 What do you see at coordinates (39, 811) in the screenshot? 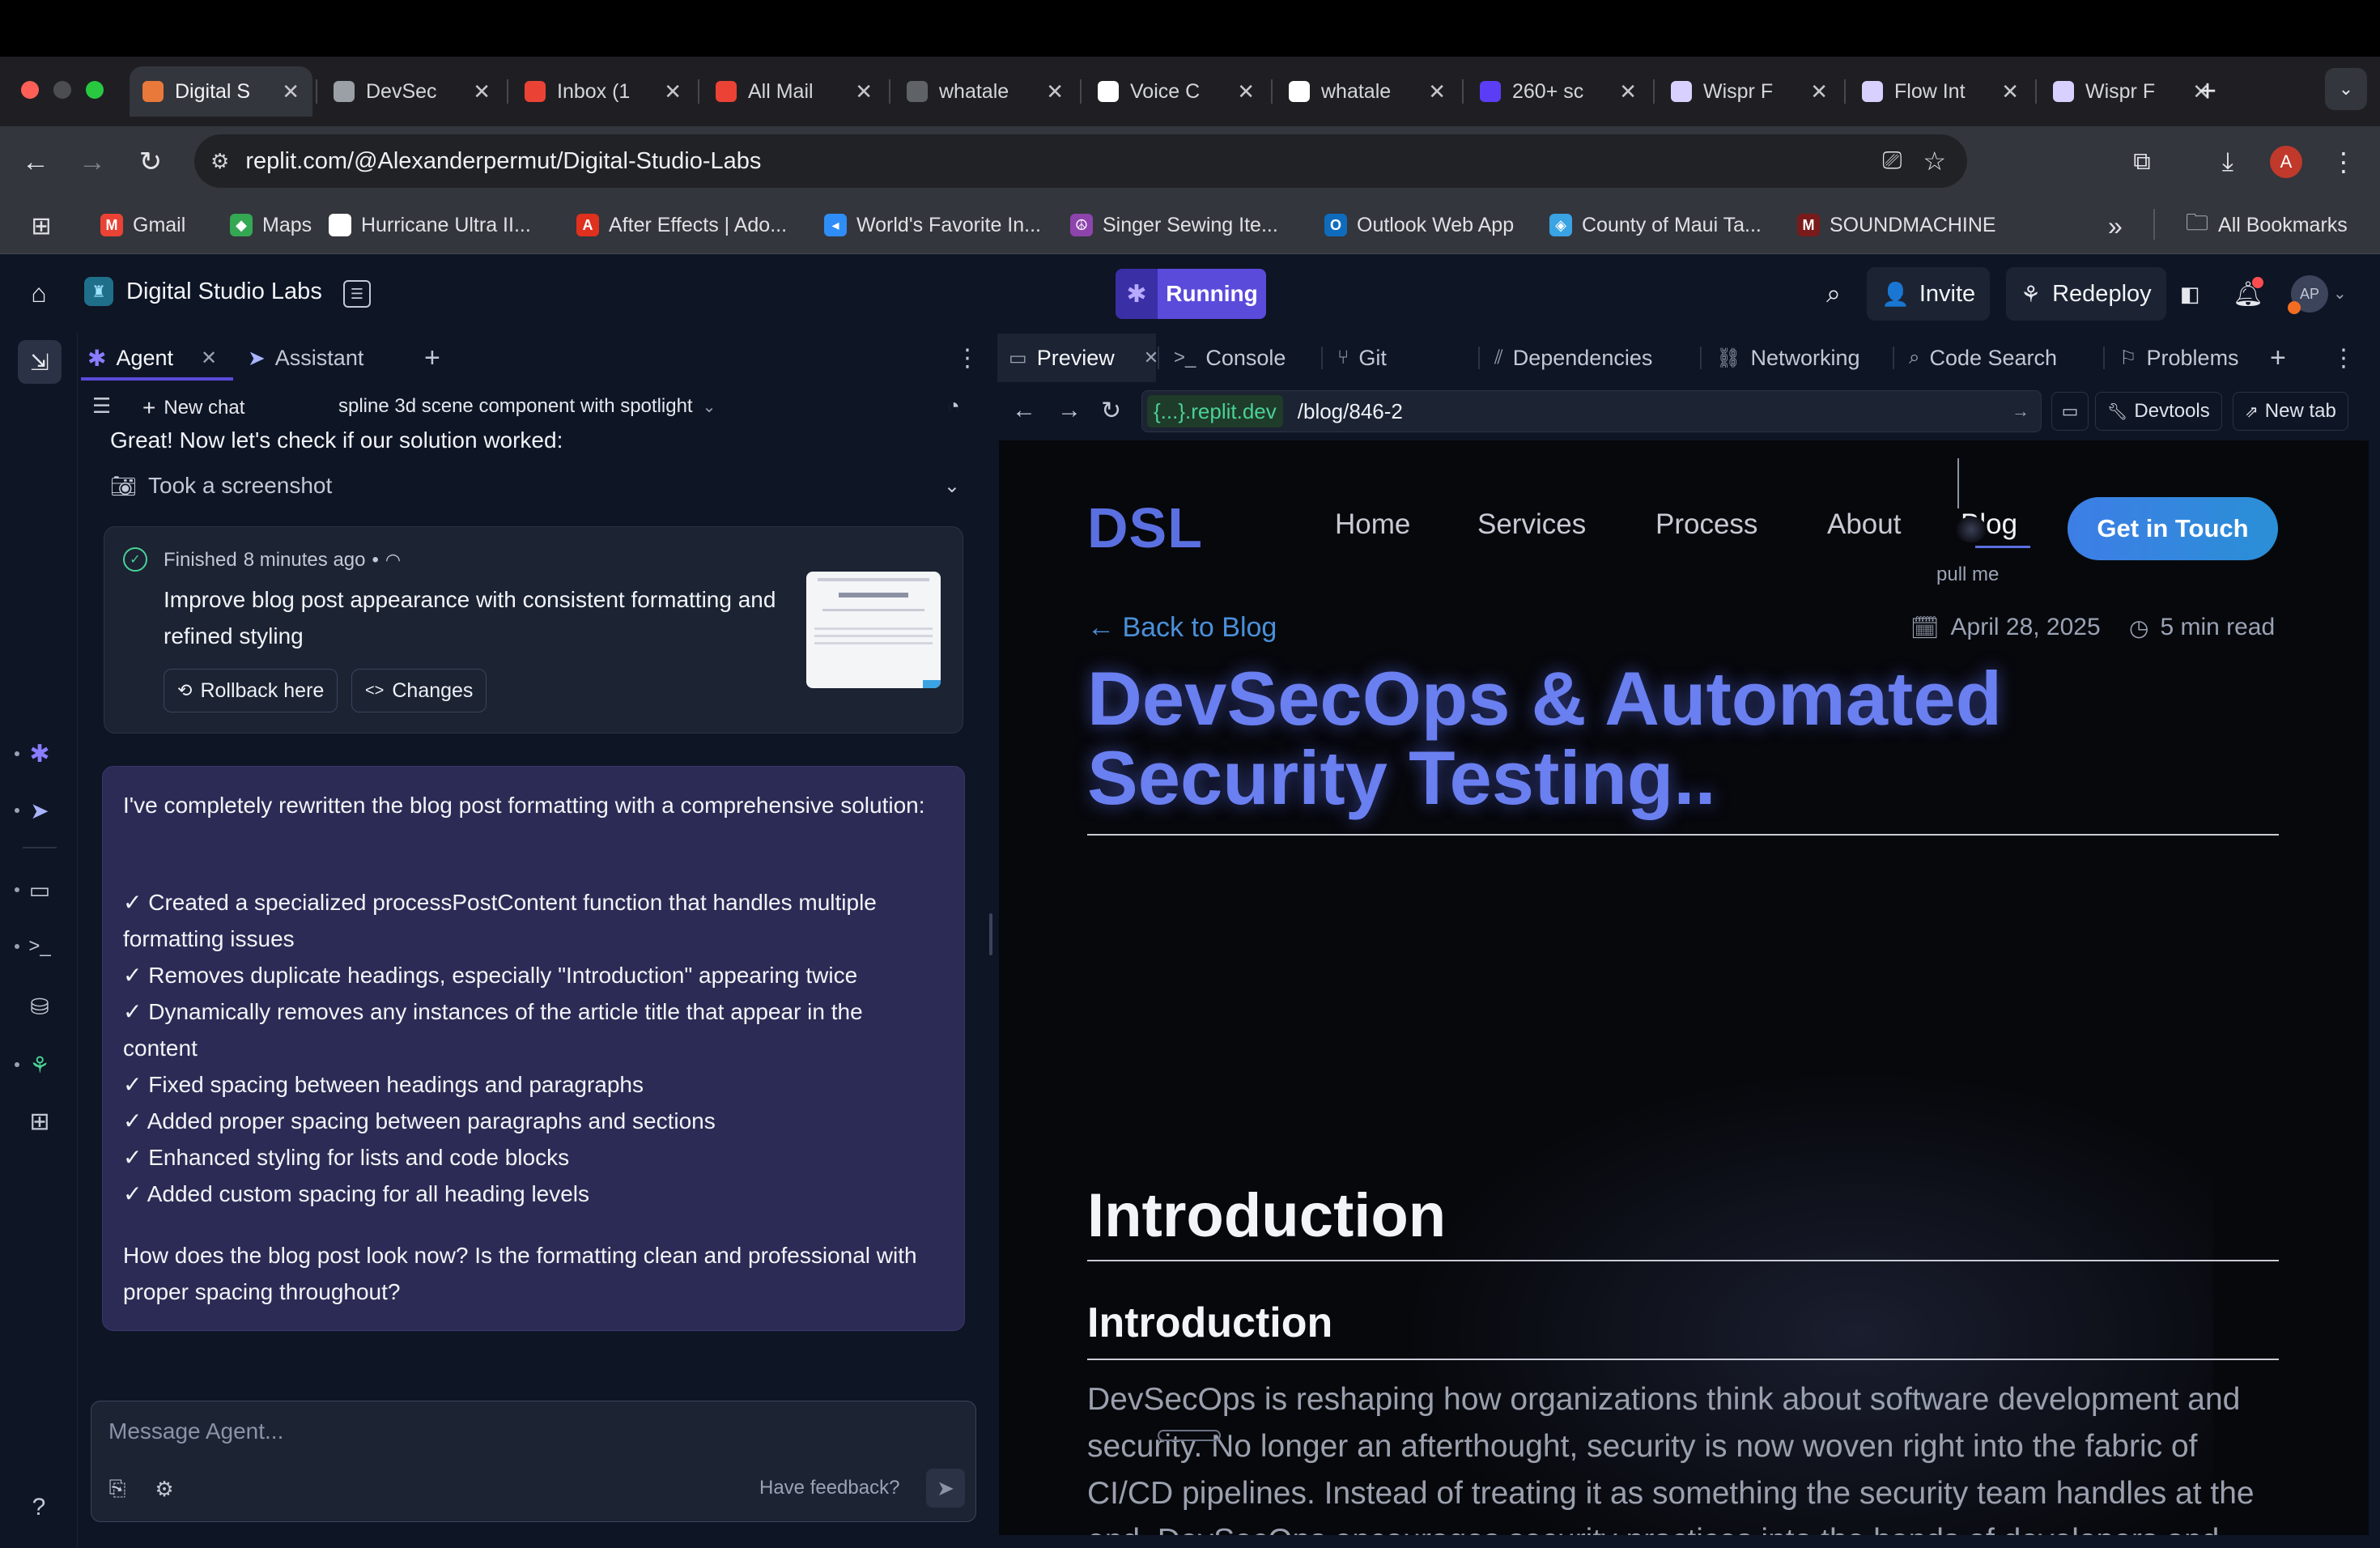
I see `assistant-icon: ➤` at bounding box center [39, 811].